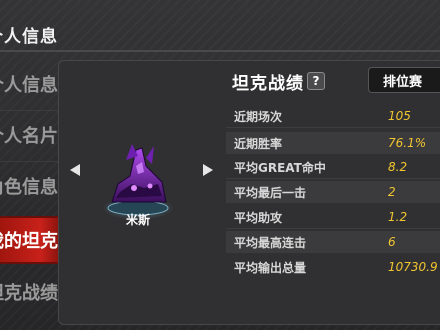  I want to click on stat-value: 76.1%, so click(407, 143).